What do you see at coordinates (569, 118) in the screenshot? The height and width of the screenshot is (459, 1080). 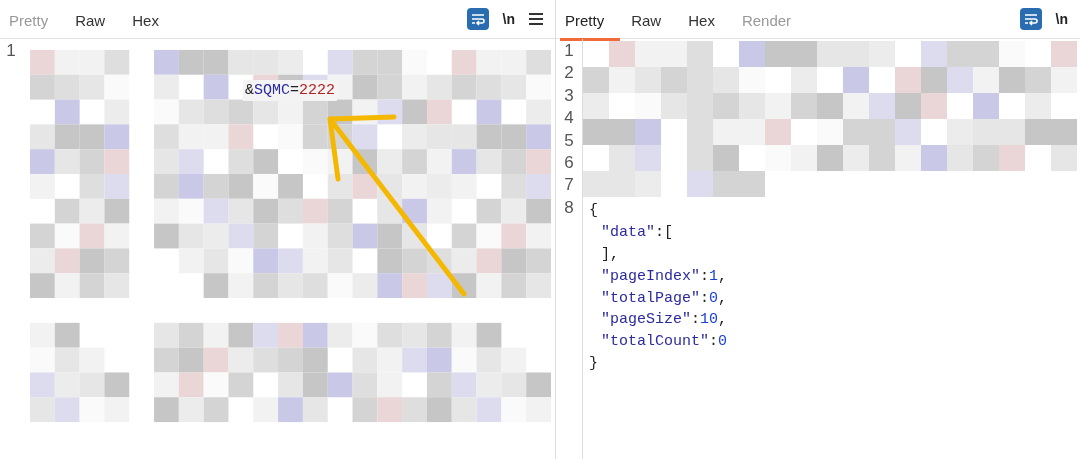 I see `line-number: 4` at bounding box center [569, 118].